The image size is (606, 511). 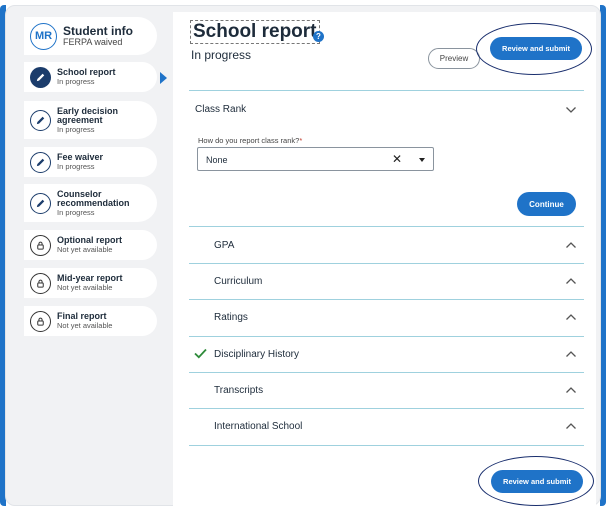 I want to click on section-title-gpa: GPA, so click(x=224, y=245).